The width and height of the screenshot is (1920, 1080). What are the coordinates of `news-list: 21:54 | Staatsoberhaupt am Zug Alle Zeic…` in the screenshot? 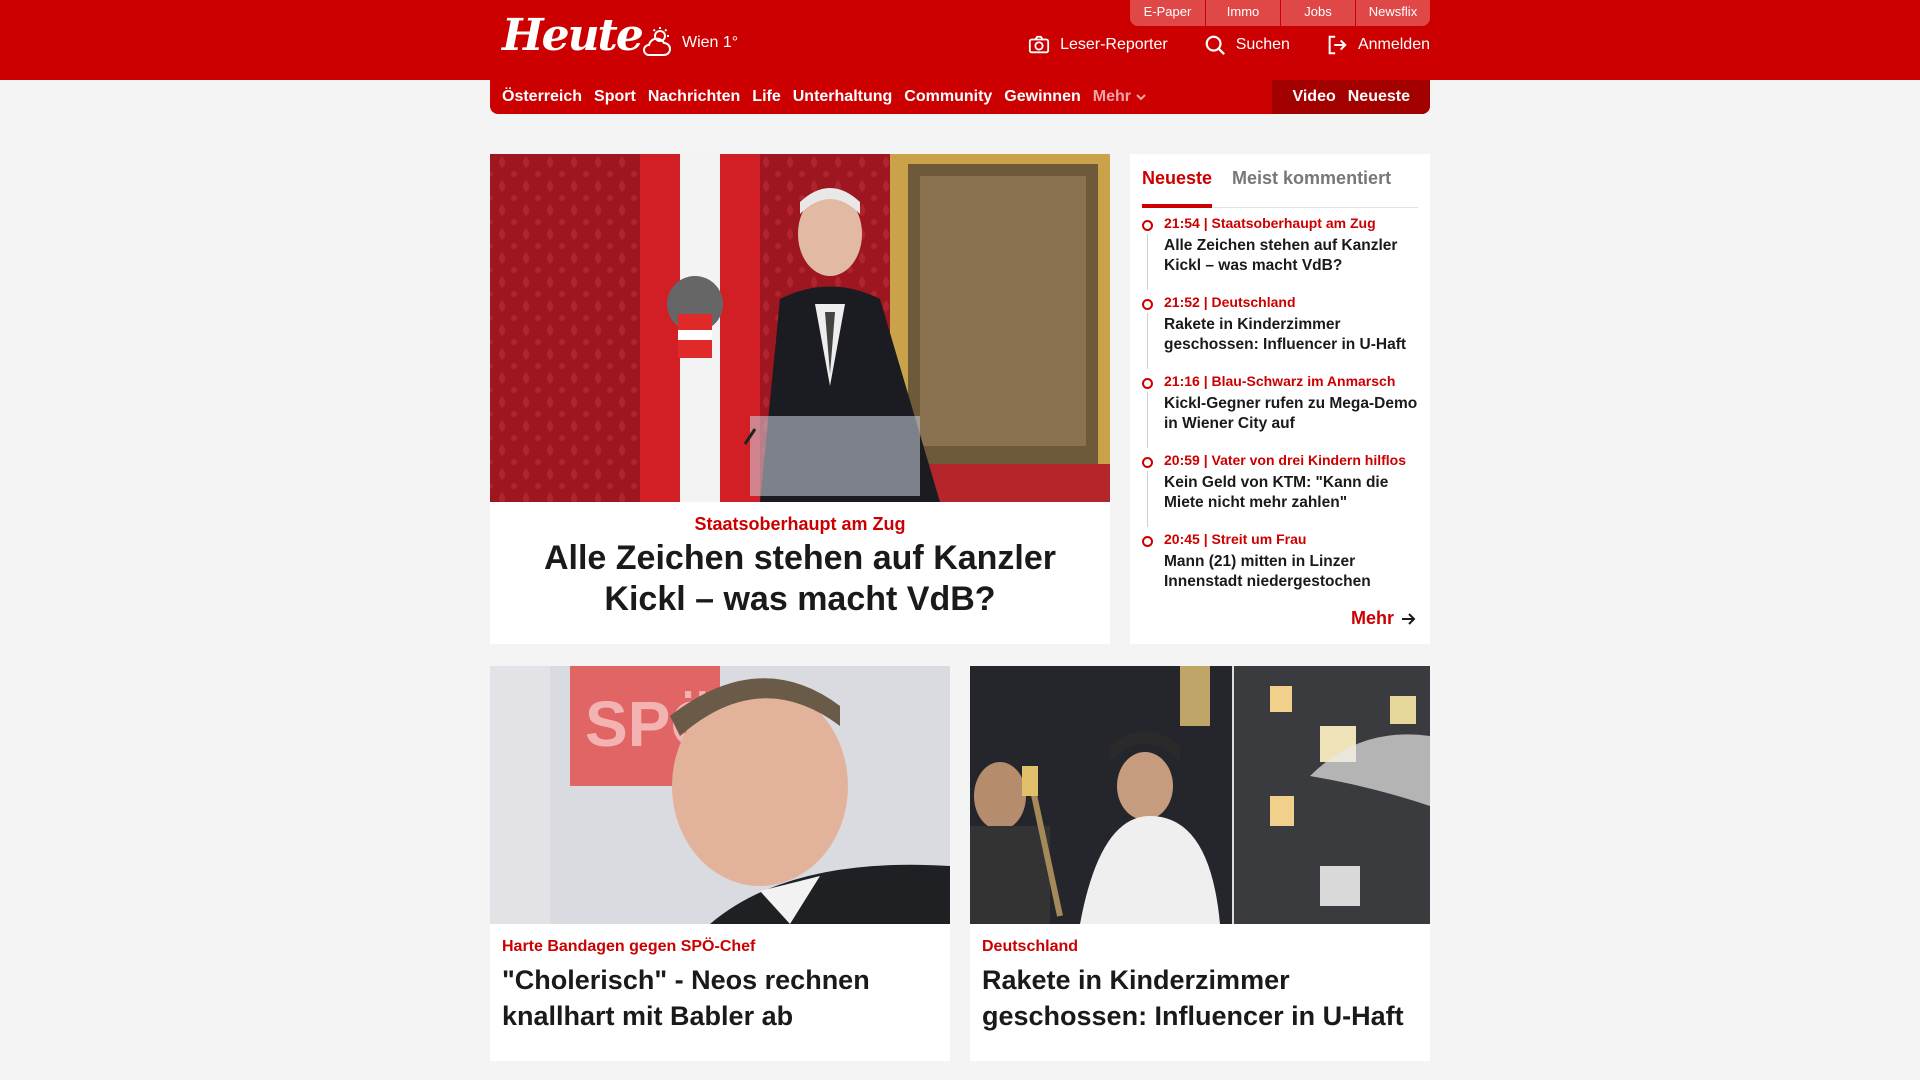 It's located at (1282, 411).